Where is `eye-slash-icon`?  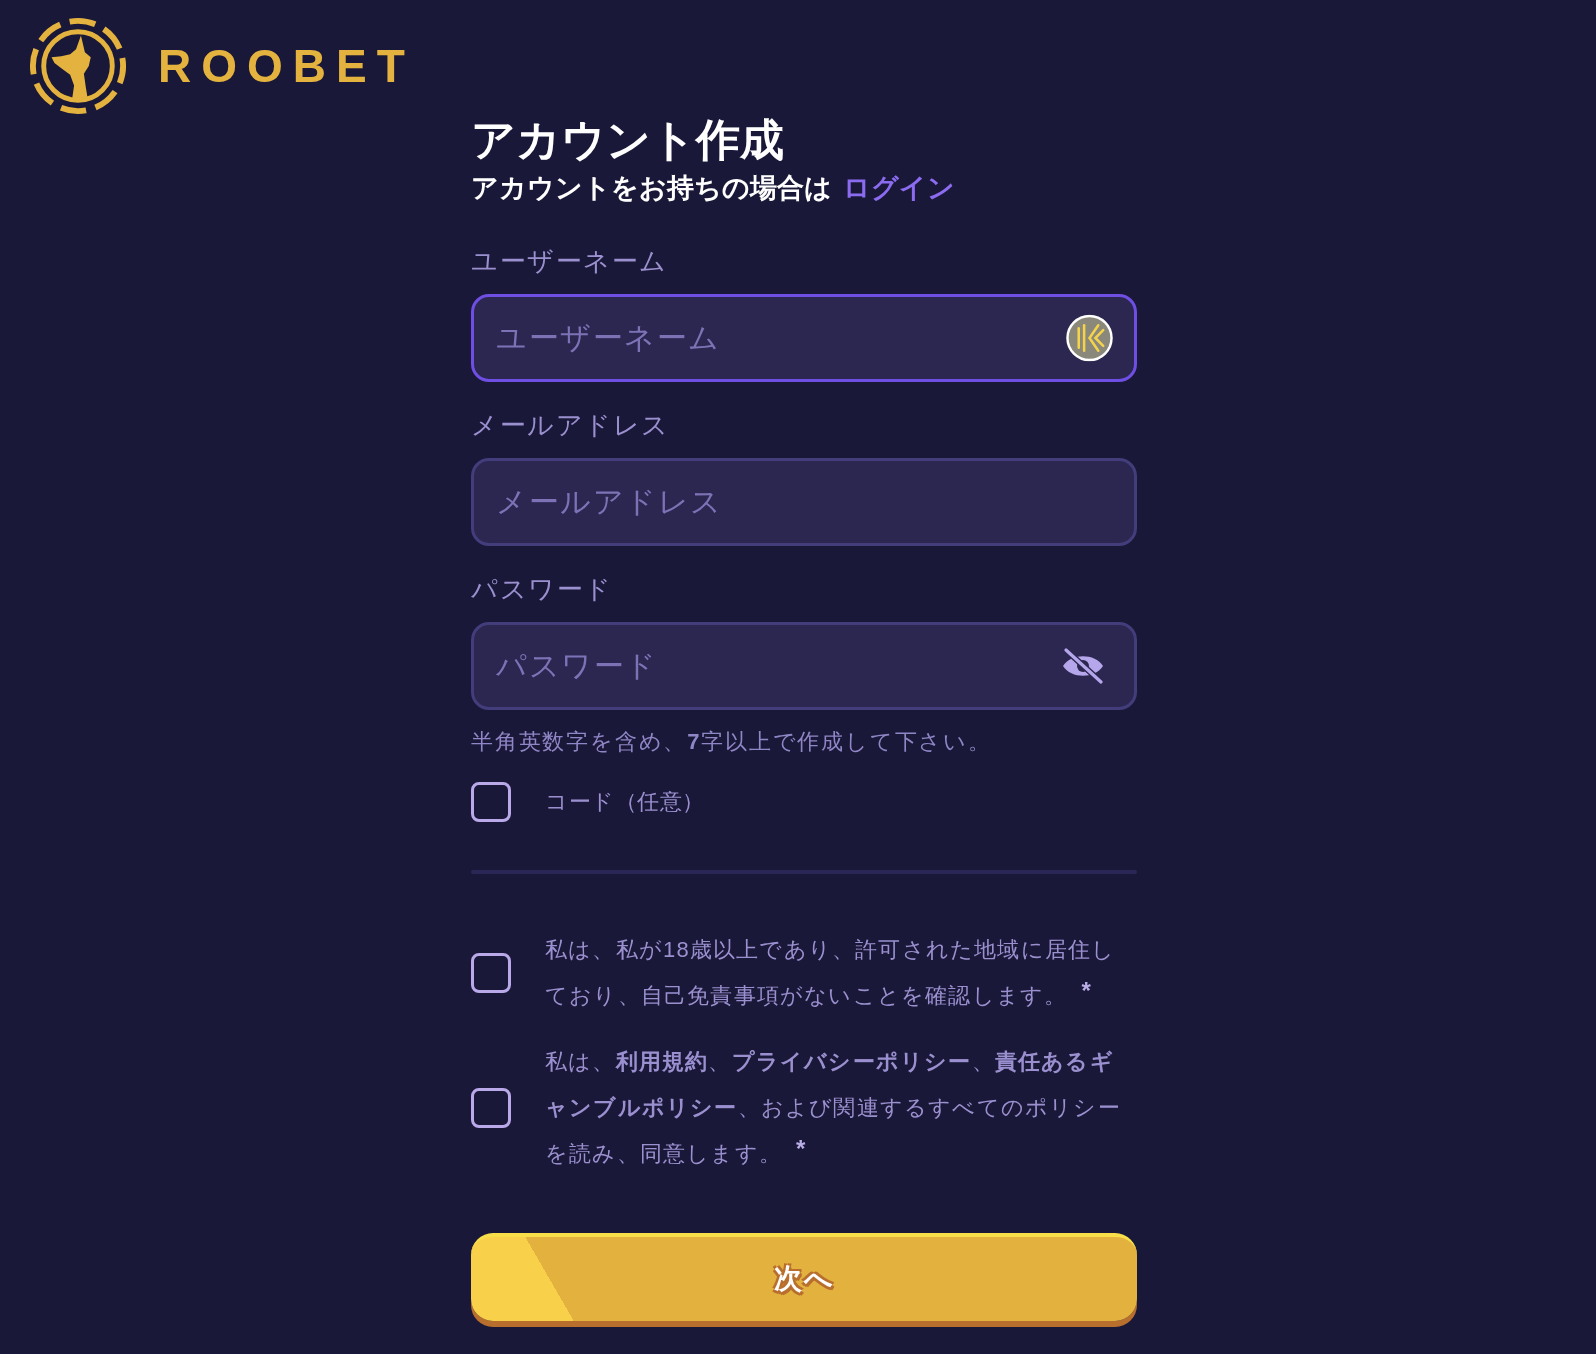 eye-slash-icon is located at coordinates (1083, 666).